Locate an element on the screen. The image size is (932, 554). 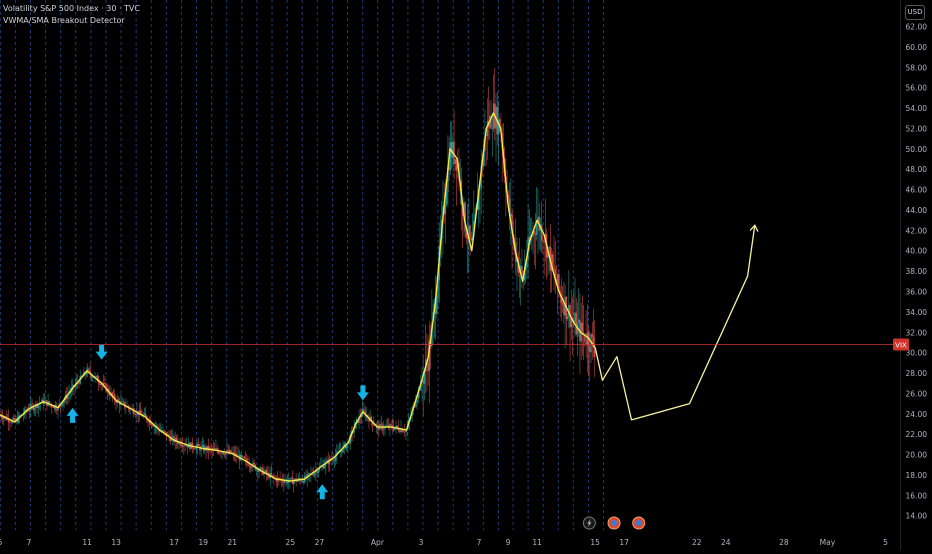
x-tick-label: 13 is located at coordinates (116, 542).